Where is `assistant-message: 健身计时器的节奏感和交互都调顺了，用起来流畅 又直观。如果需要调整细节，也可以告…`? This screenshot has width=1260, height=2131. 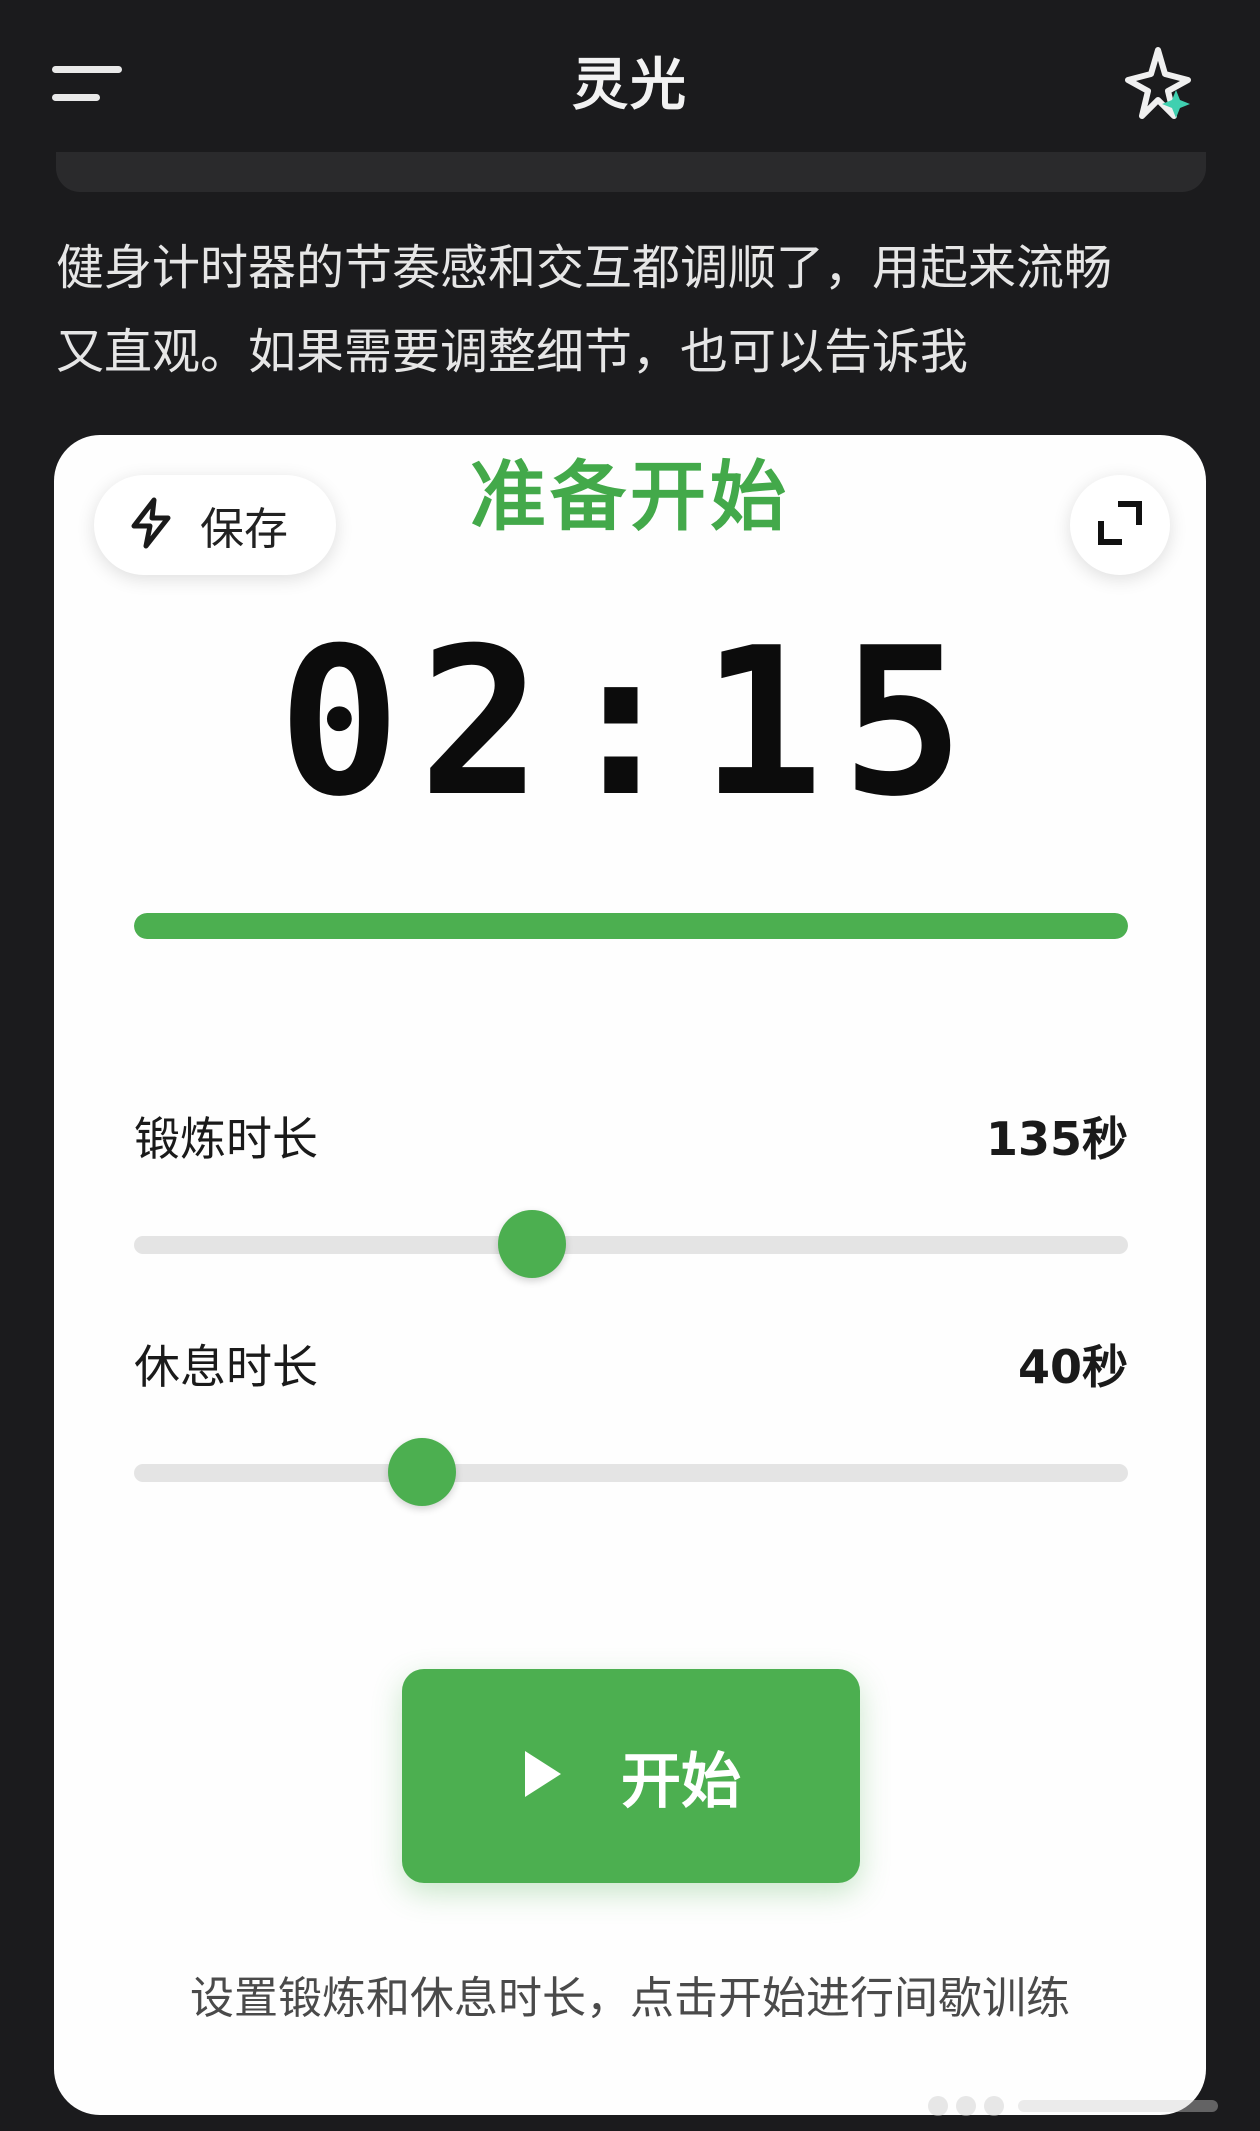
assistant-message: 健身计时器的节奏感和交互都调顺了，用起来流畅 又直观。如果需要调整细节，也可以告… is located at coordinates (636, 310).